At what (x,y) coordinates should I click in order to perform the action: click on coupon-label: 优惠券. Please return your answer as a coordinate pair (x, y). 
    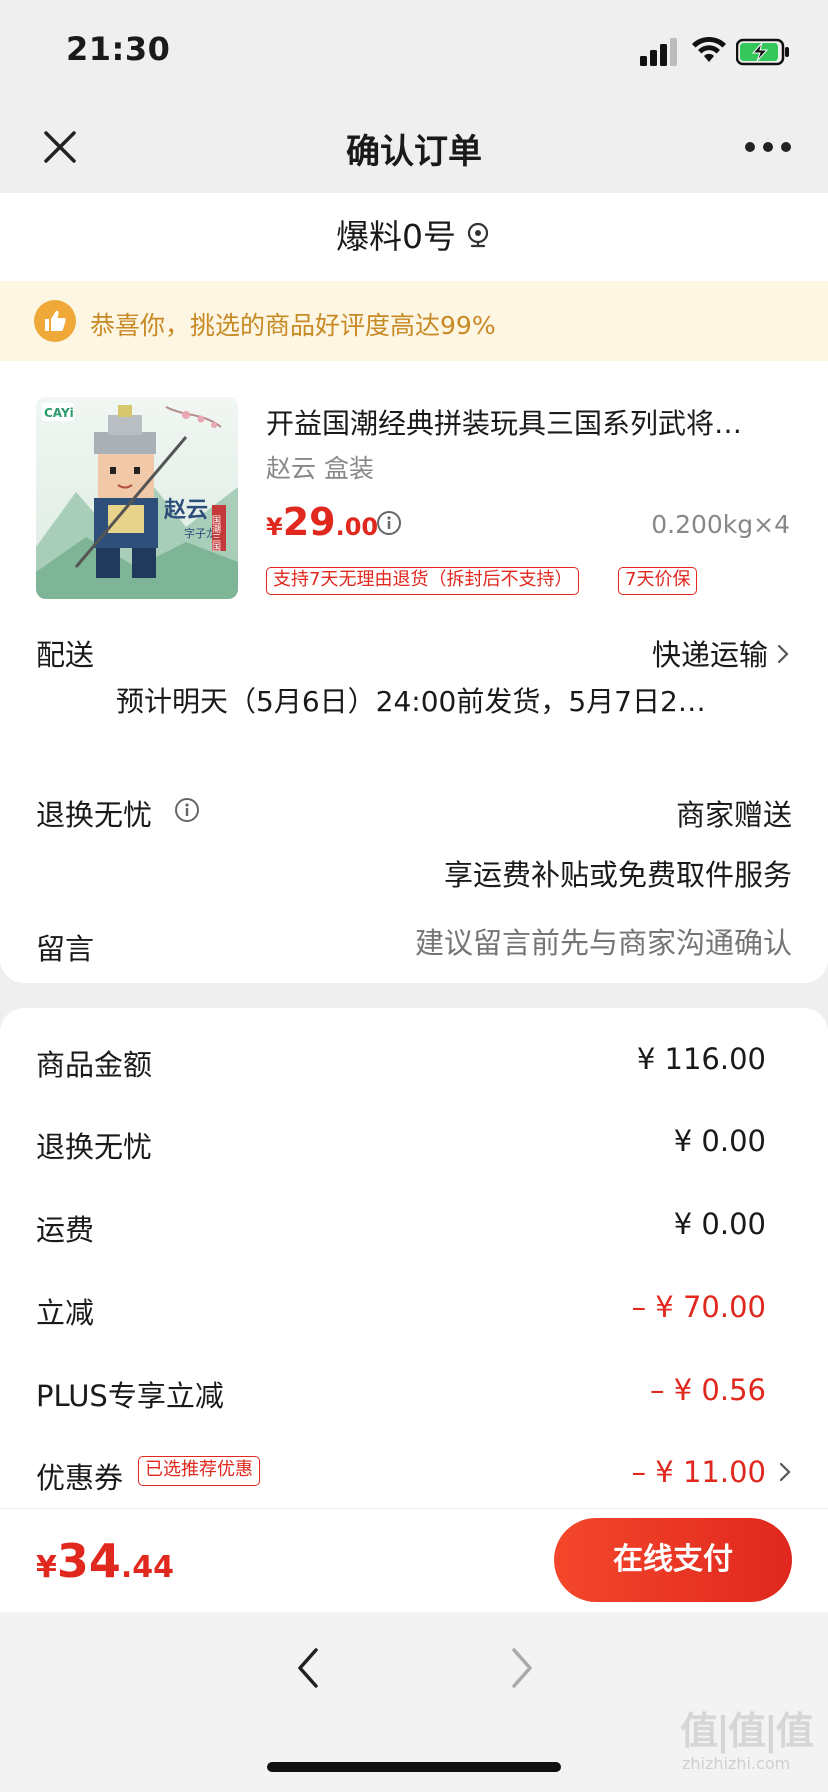
    Looking at the image, I should click on (80, 1478).